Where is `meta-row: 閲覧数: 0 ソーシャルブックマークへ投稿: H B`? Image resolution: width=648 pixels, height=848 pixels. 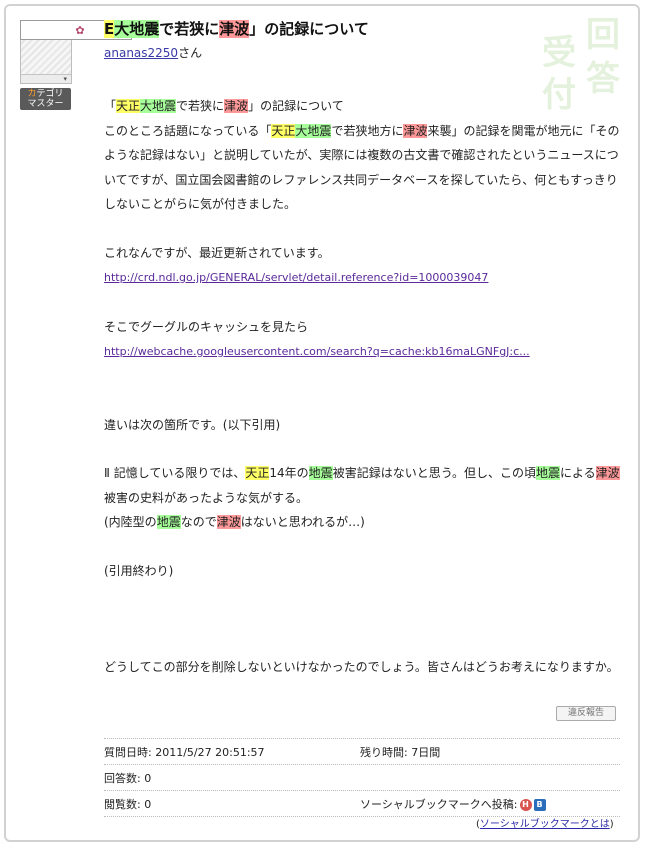 meta-row: 閲覧数: 0 ソーシャルブックマークへ投稿: H B is located at coordinates (362, 803).